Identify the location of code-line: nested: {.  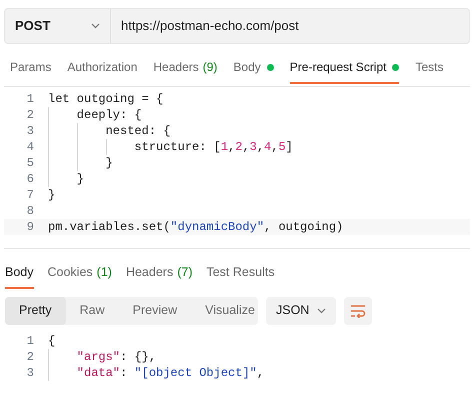
(137, 131).